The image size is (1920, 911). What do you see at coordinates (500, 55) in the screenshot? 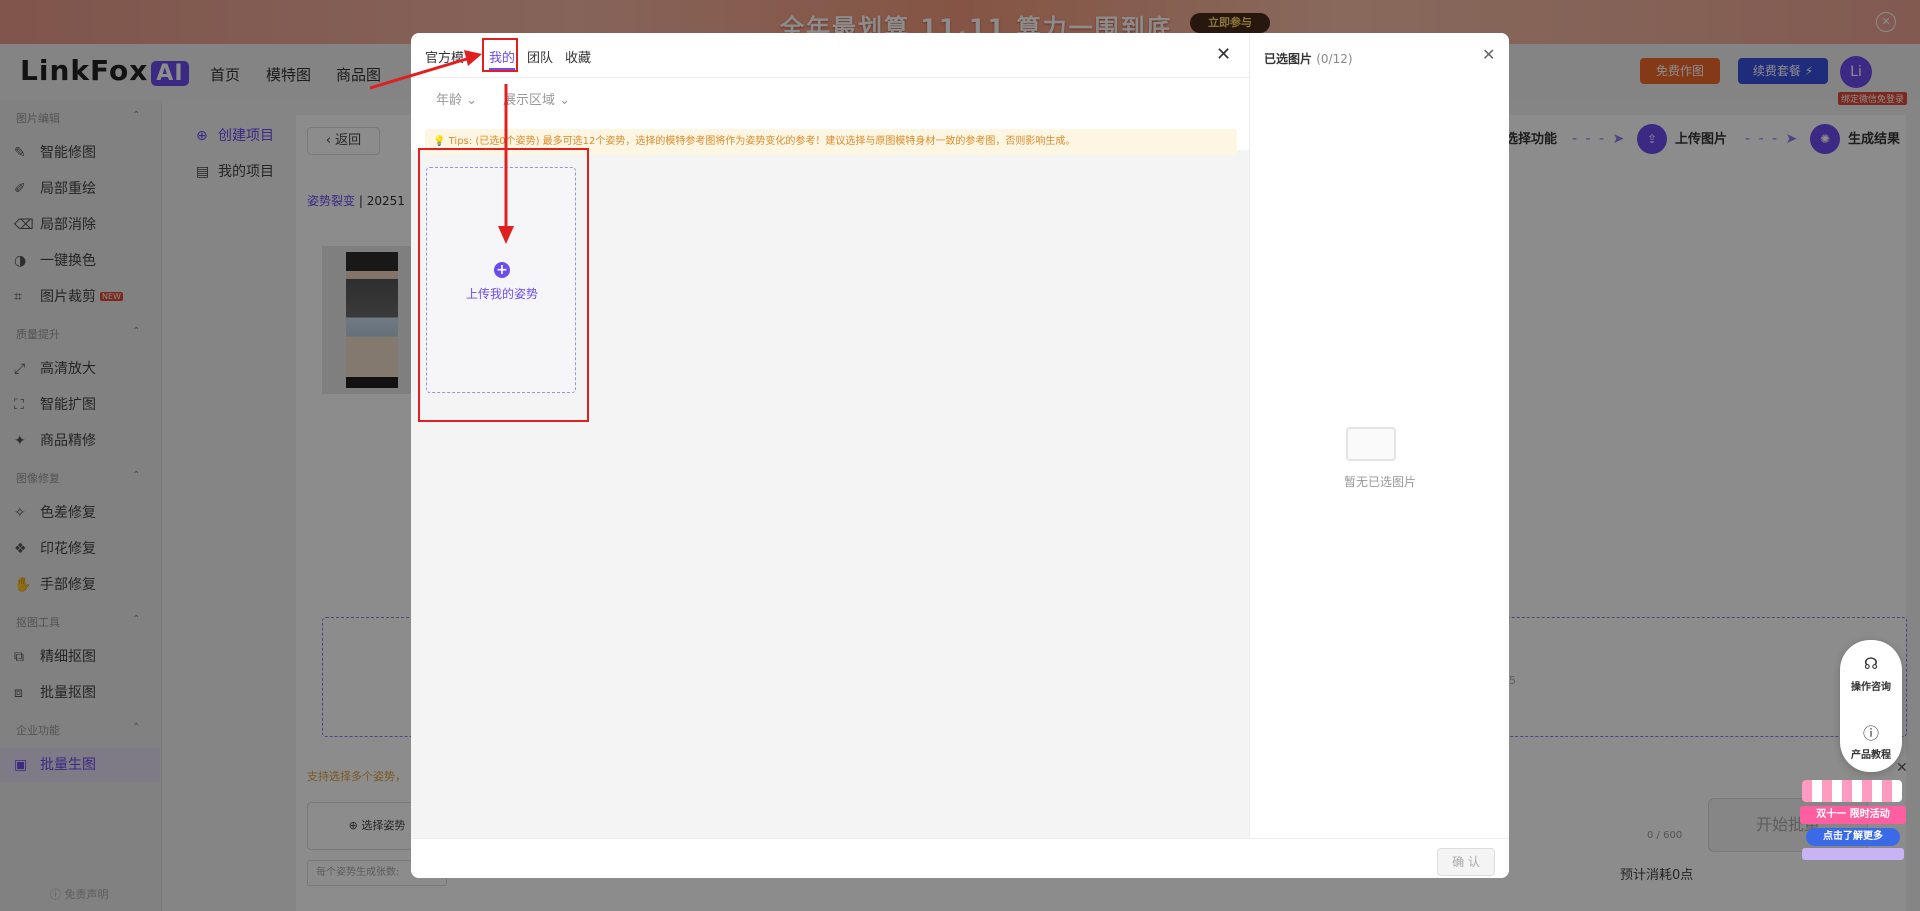
I see `annotation-box-tab` at bounding box center [500, 55].